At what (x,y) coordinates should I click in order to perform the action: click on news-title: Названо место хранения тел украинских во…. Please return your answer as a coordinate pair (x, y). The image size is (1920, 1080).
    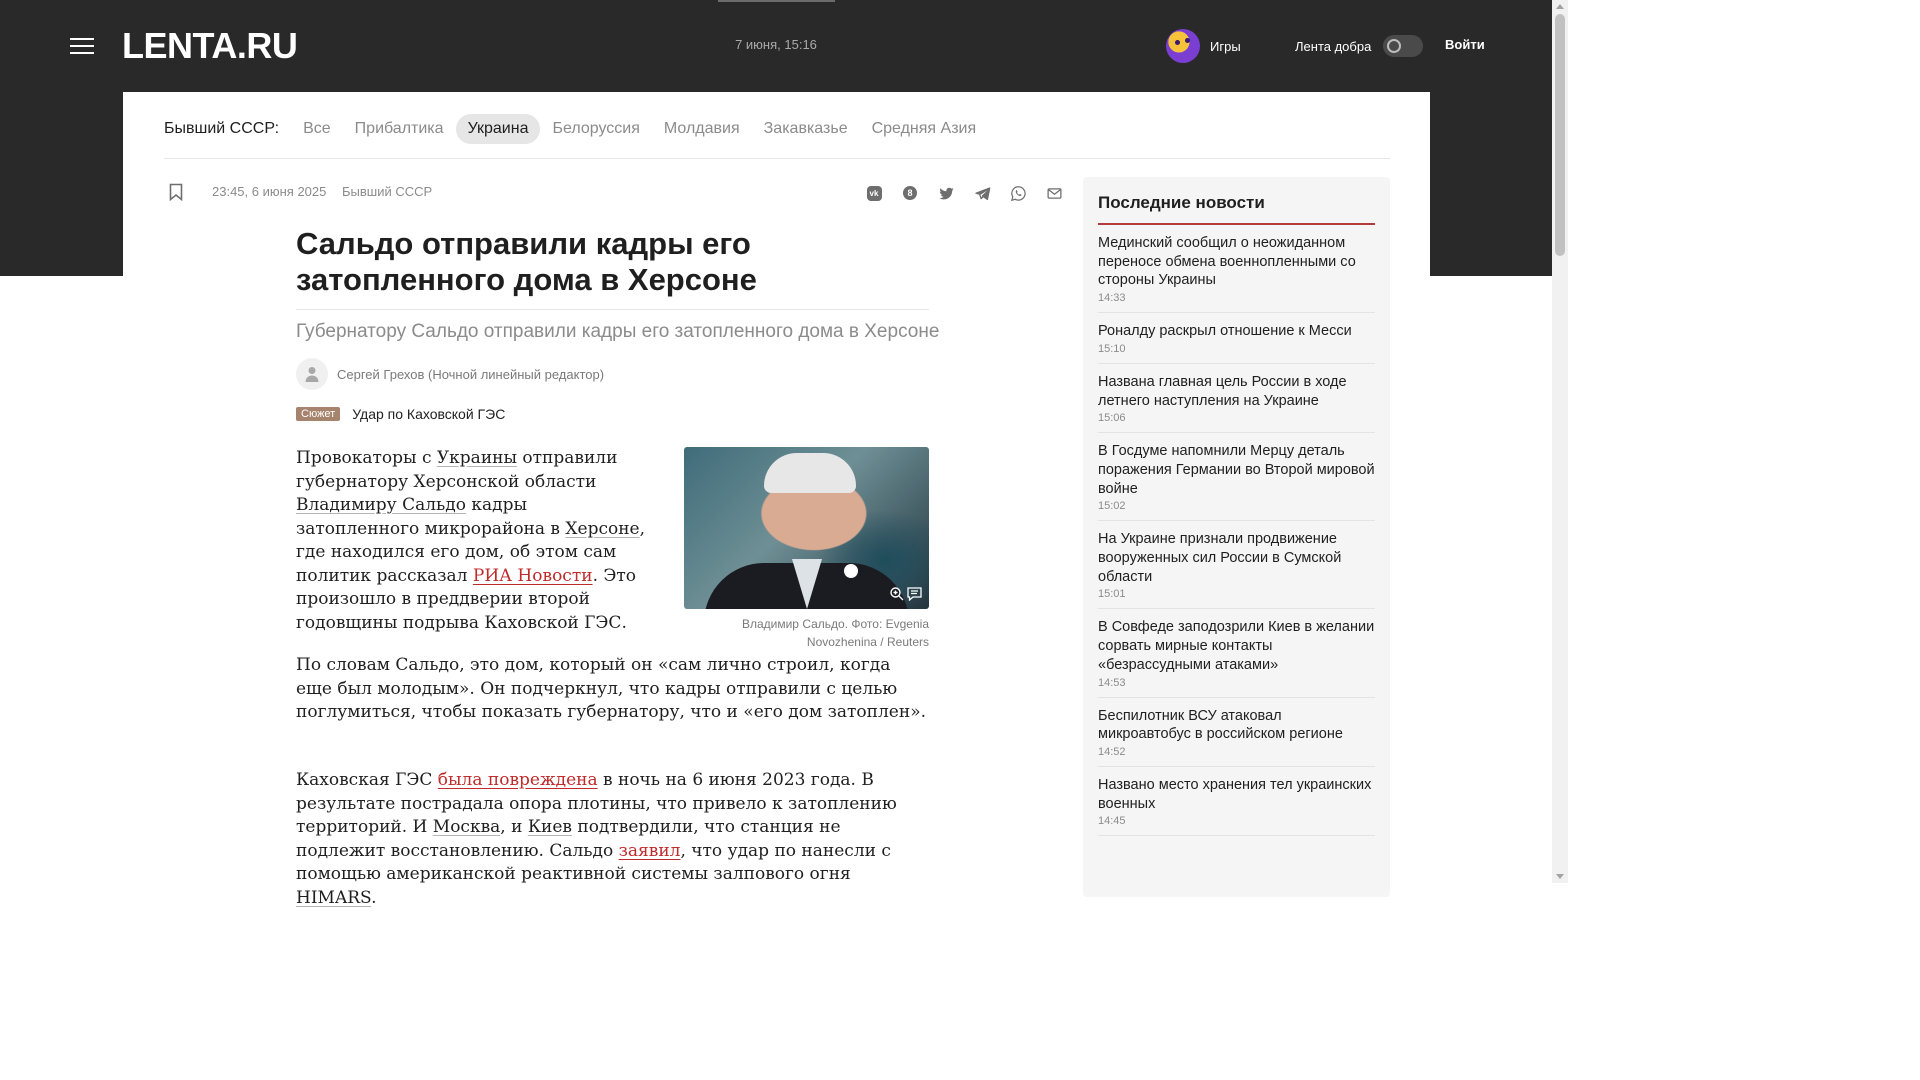
    Looking at the image, I should click on (1235, 794).